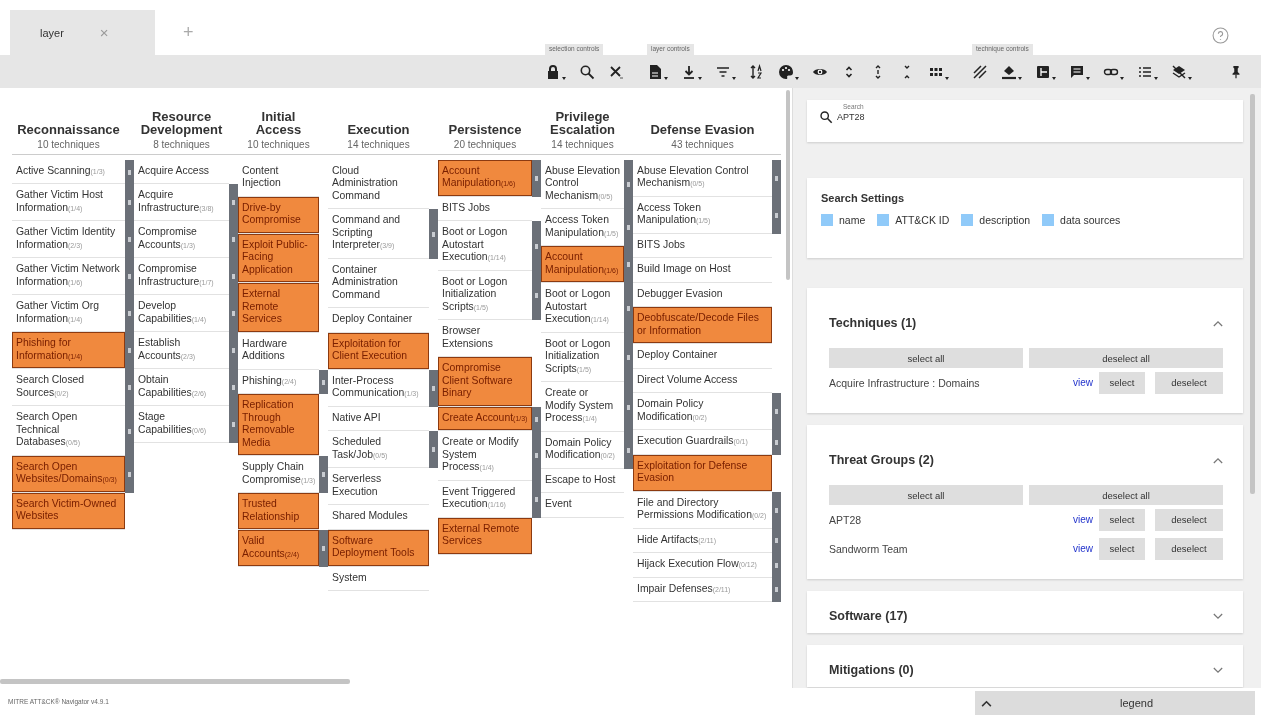  Describe the element at coordinates (786, 71) in the screenshot. I see `palette-icon` at that location.